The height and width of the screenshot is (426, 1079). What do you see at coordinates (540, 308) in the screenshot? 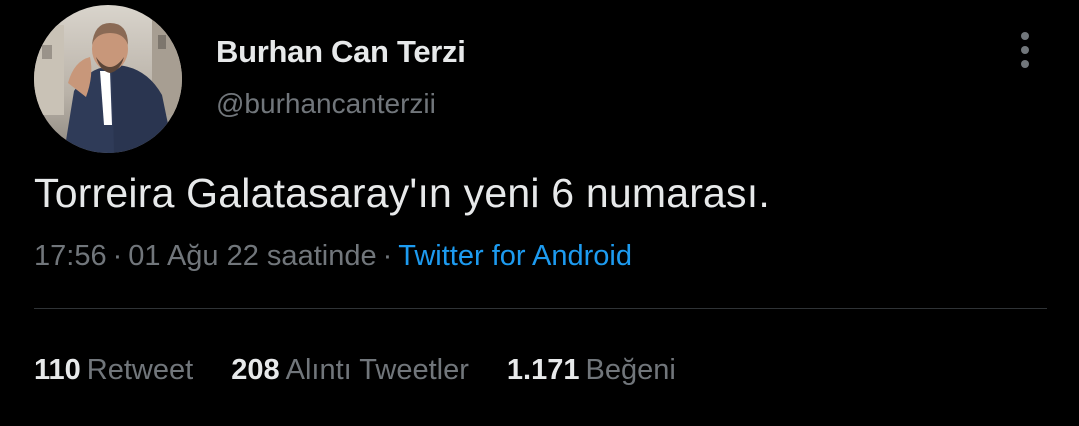
I see `divider` at bounding box center [540, 308].